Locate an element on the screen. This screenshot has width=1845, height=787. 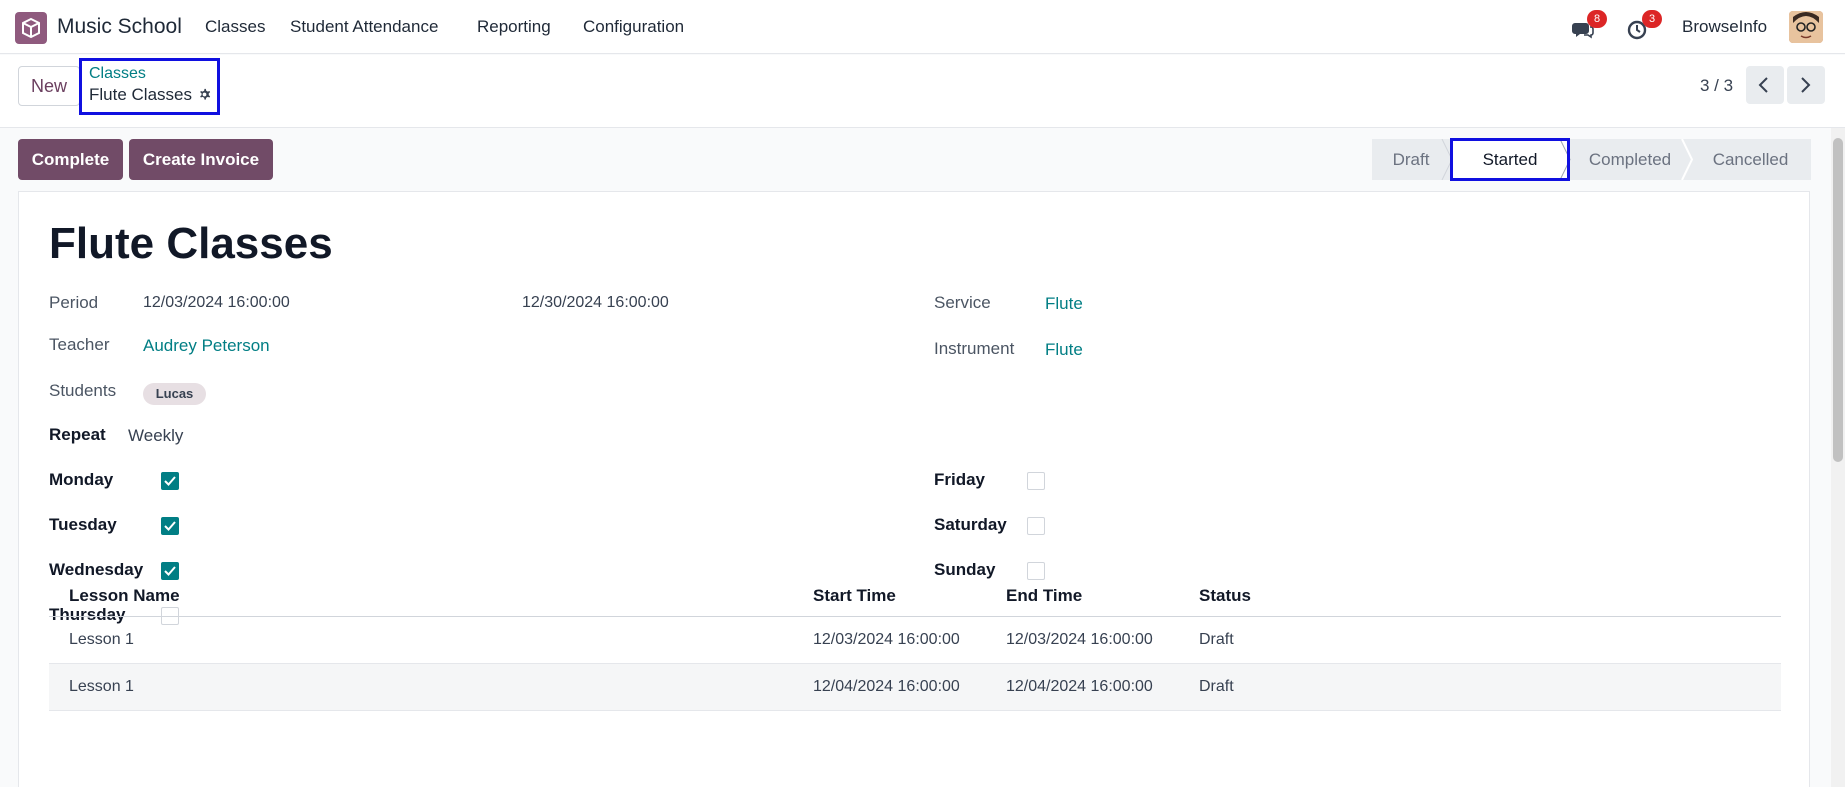
column-status: Status is located at coordinates (1225, 596).